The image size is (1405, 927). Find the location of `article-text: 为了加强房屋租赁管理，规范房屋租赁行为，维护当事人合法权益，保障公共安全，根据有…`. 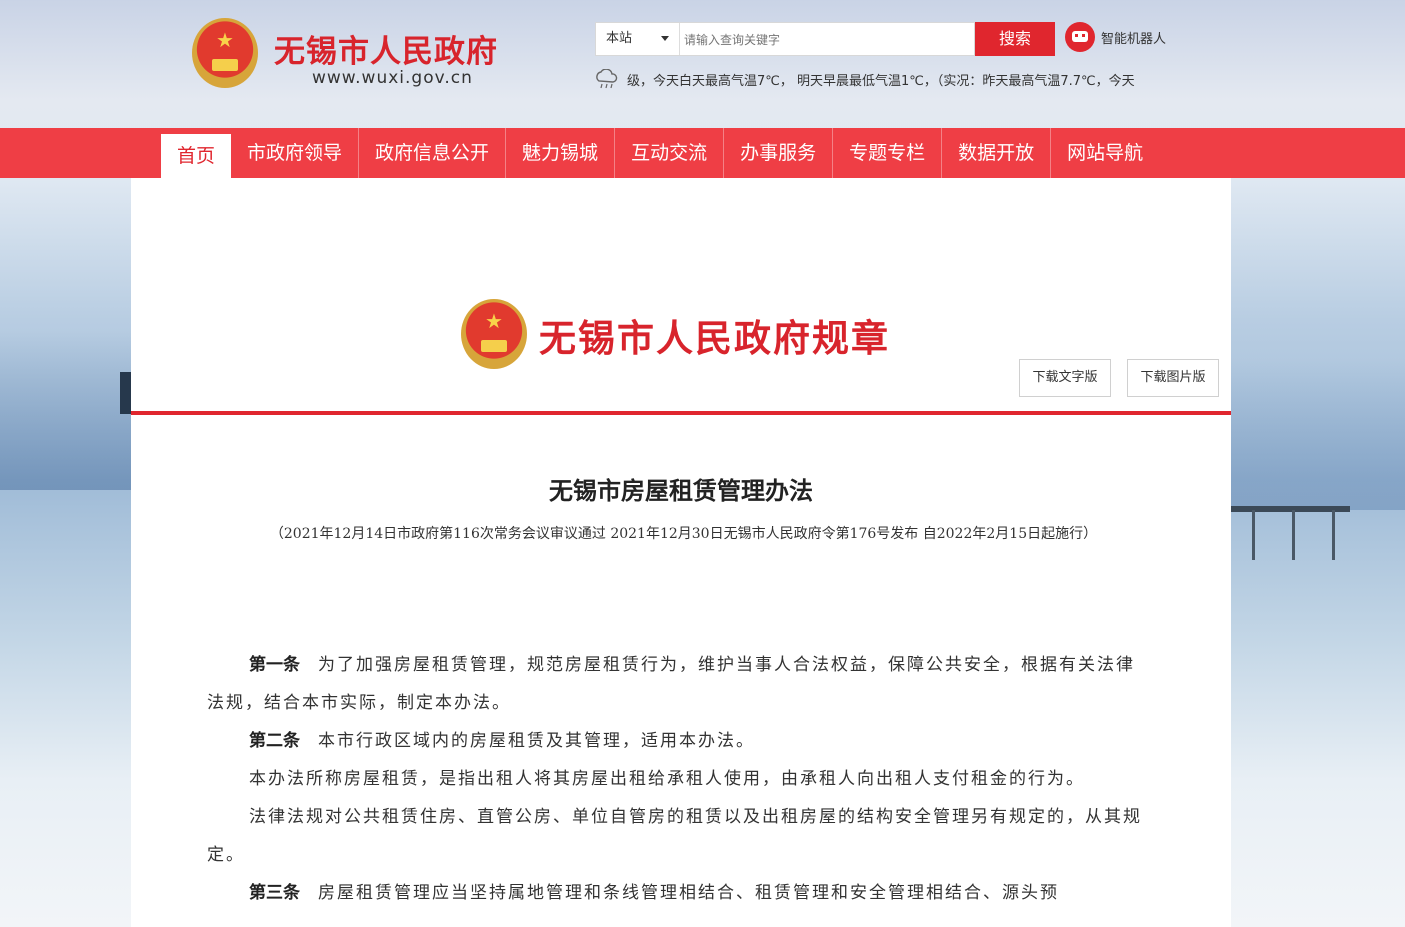

article-text: 为了加强房屋租赁管理，规范房屋租赁行为，维护当事人合法权益，保障公共安全，根据有… is located at coordinates (671, 684).